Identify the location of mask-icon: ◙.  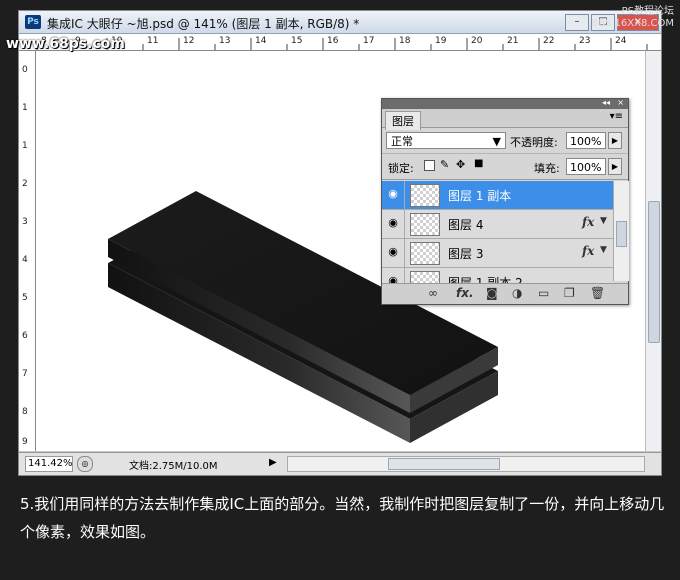
(492, 293).